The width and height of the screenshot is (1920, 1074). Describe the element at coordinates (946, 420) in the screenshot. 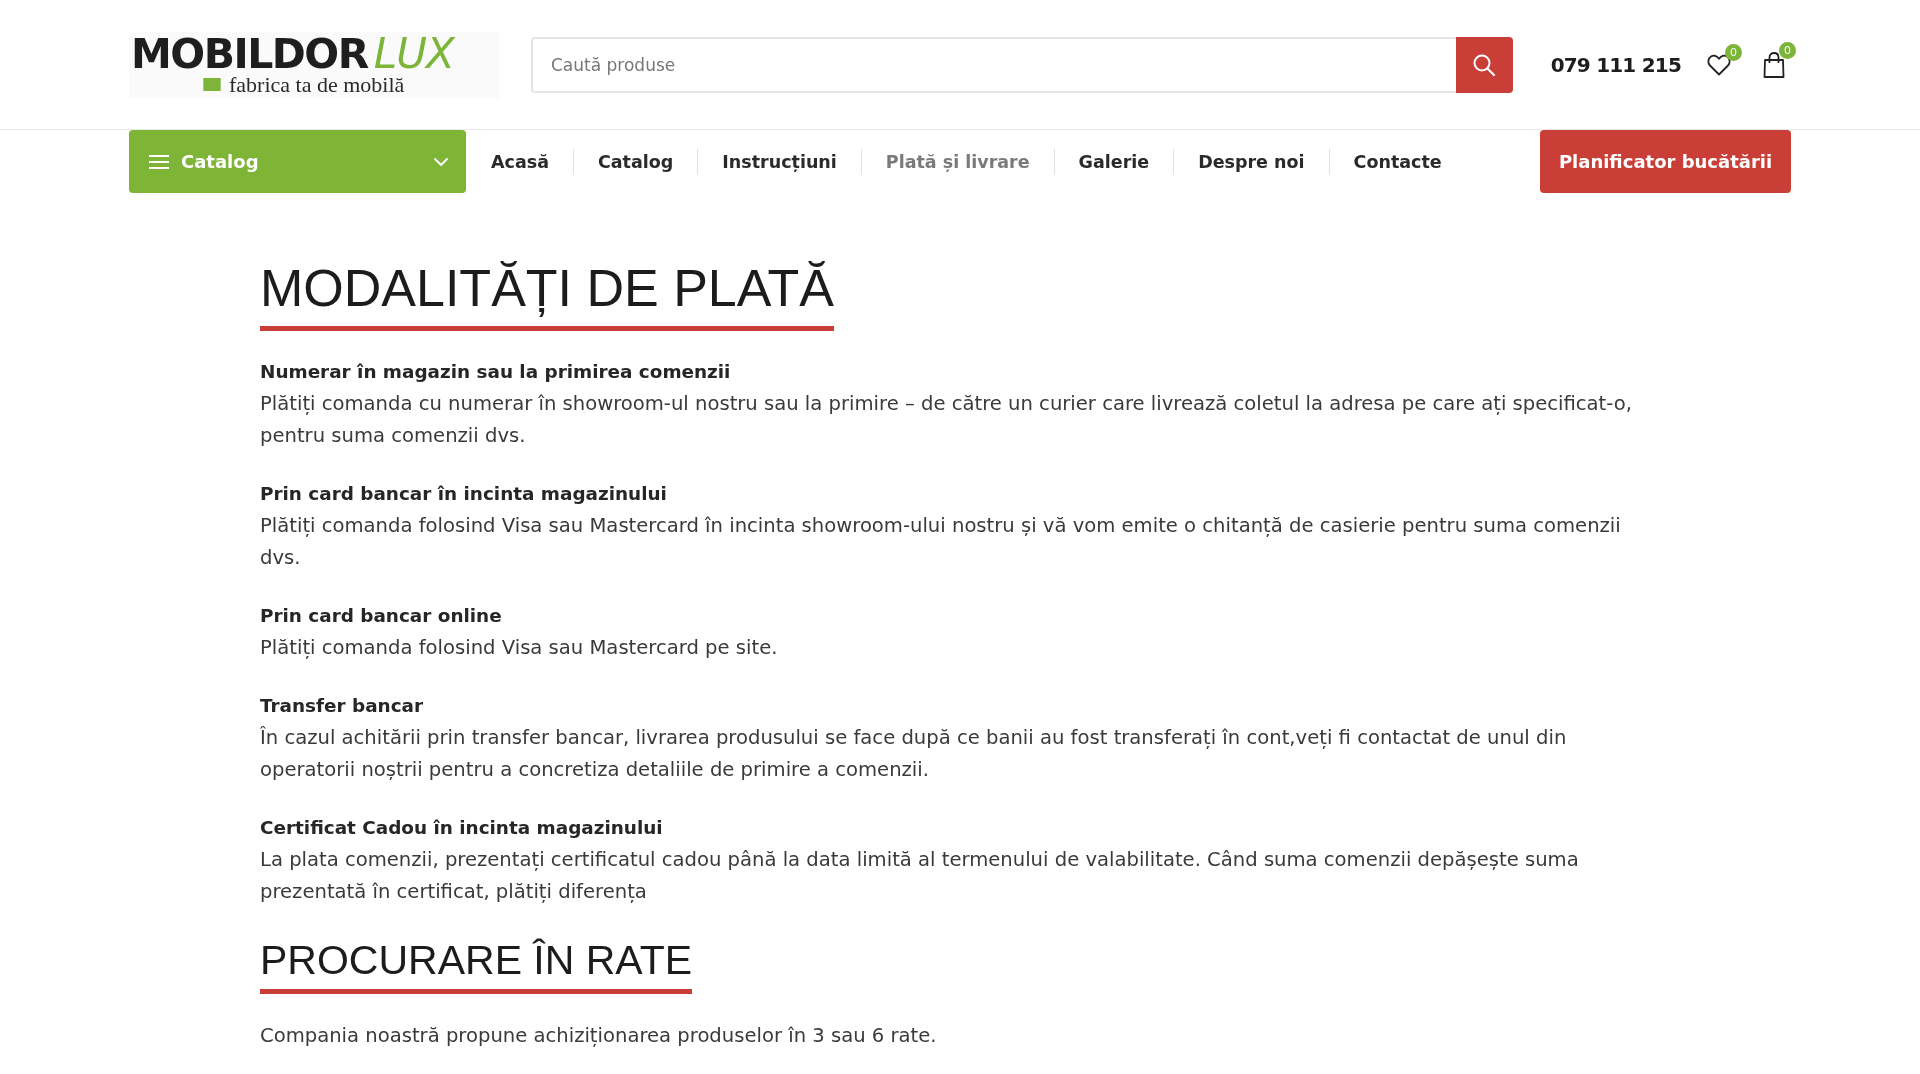

I see `paragraph: Plătiți comanda cu numerar în showroom-ul nostru sau la primire – de către un curier care livrează coletul la adresa pe care ați specificat-o, pentru suma comenzii dvs.` at that location.